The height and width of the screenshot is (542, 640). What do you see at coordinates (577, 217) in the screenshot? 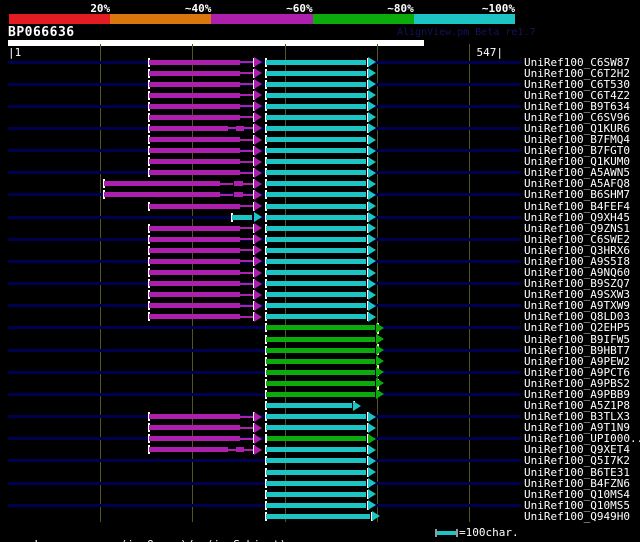
I see `row-label: UniRef100_Q9XH45` at bounding box center [577, 217].